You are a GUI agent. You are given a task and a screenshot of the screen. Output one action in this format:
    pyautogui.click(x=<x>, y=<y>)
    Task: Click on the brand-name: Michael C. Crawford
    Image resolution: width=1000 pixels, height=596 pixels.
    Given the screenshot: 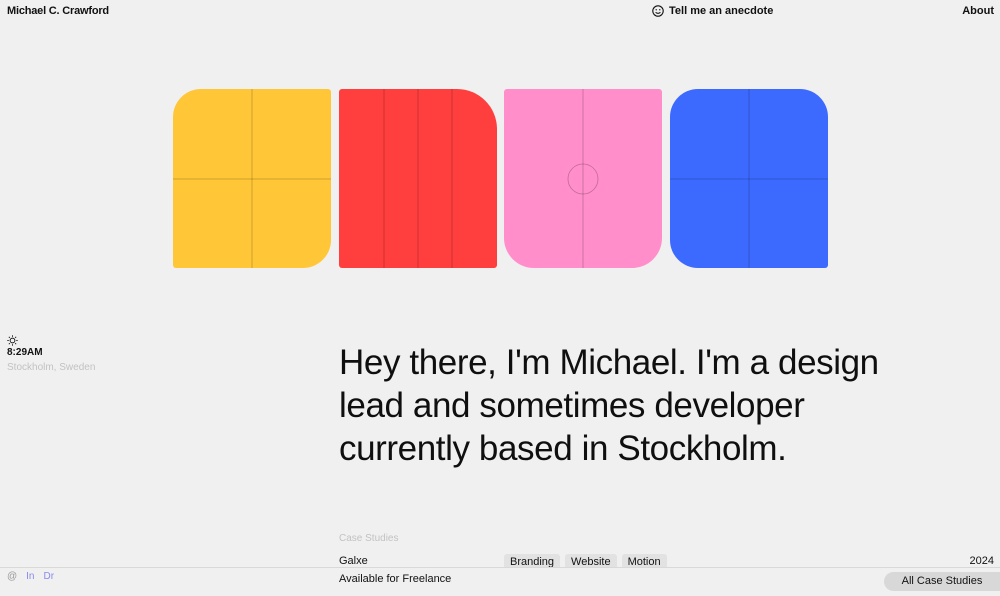 What is the action you would take?
    pyautogui.click(x=58, y=11)
    